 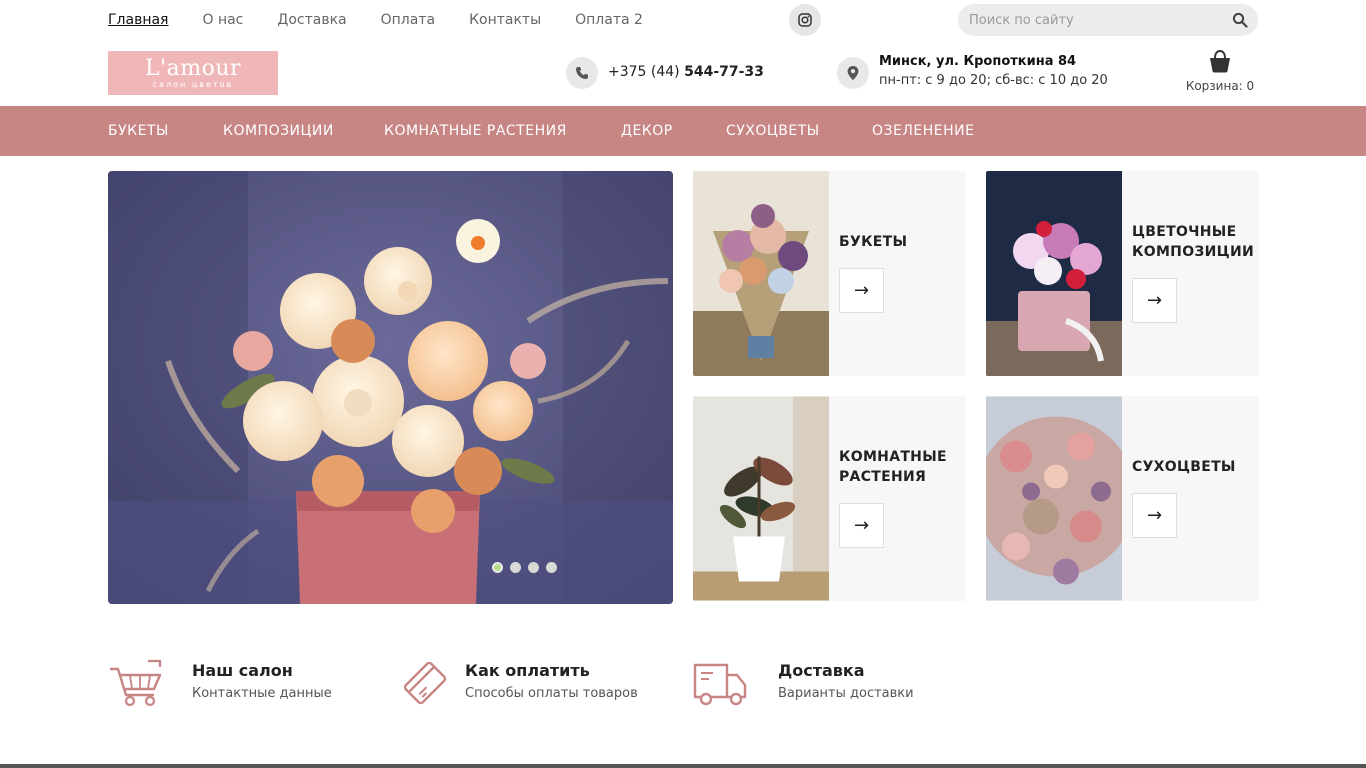 I want to click on top-nav-contacts: Контакты, so click(x=505, y=20).